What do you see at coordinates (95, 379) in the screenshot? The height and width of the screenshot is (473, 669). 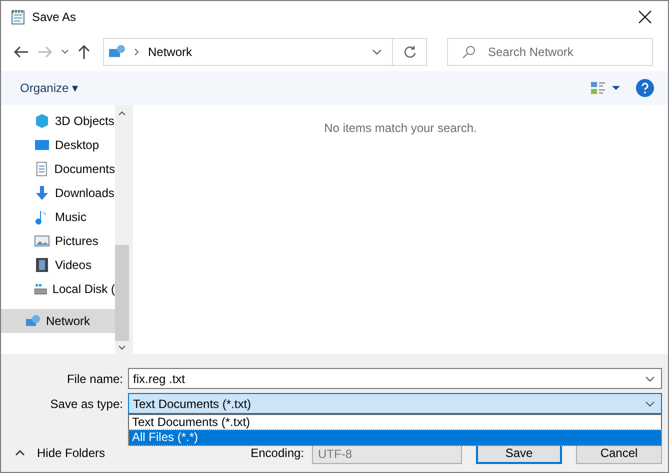 I see `file-name-label: File name:` at bounding box center [95, 379].